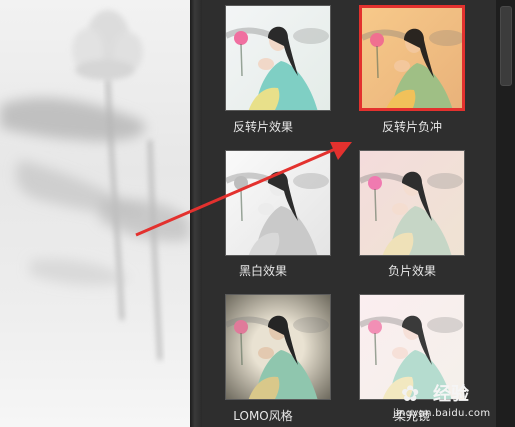 The height and width of the screenshot is (427, 515). What do you see at coordinates (506, 46) in the screenshot?
I see `scrollbar-thumb` at bounding box center [506, 46].